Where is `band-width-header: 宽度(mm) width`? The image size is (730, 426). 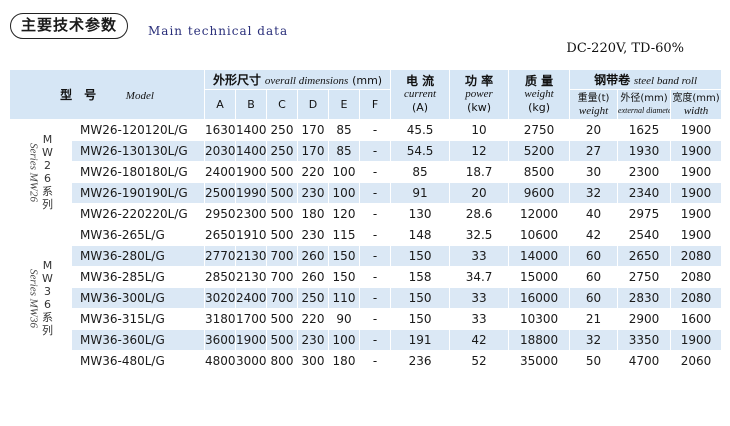 band-width-header: 宽度(mm) width is located at coordinates (696, 104).